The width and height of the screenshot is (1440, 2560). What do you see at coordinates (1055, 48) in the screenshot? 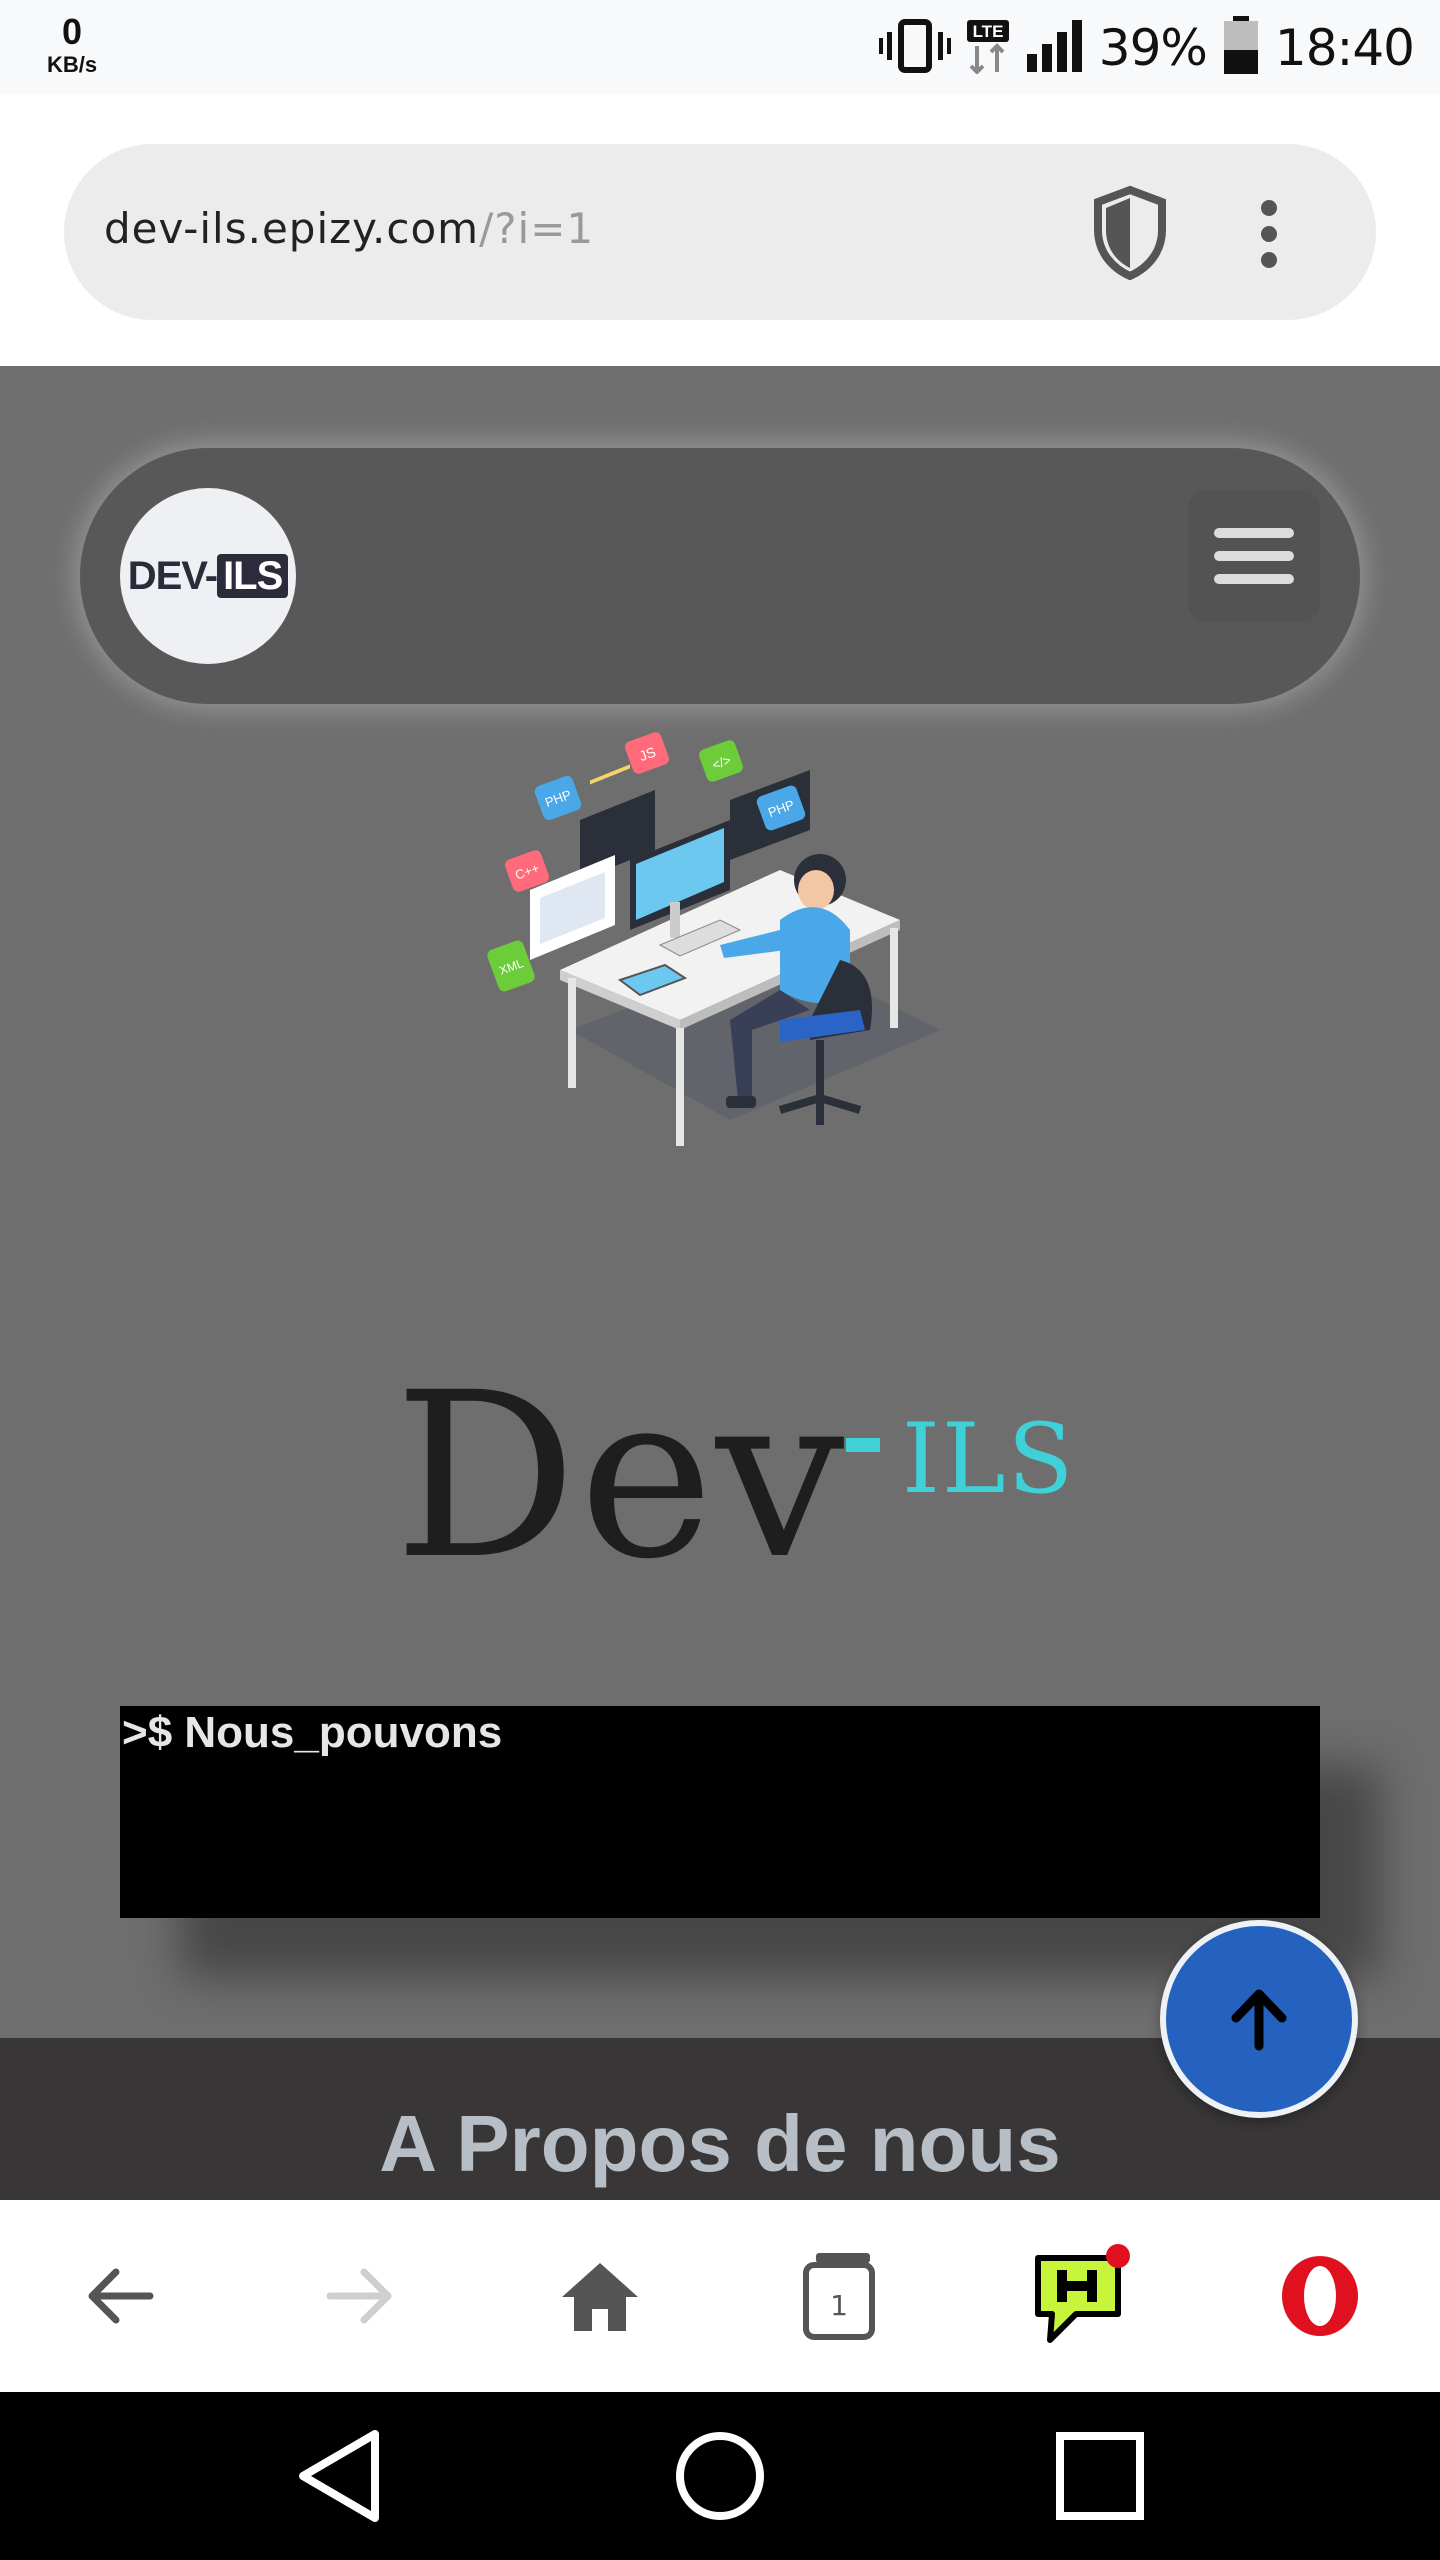
I see `signal-icon` at bounding box center [1055, 48].